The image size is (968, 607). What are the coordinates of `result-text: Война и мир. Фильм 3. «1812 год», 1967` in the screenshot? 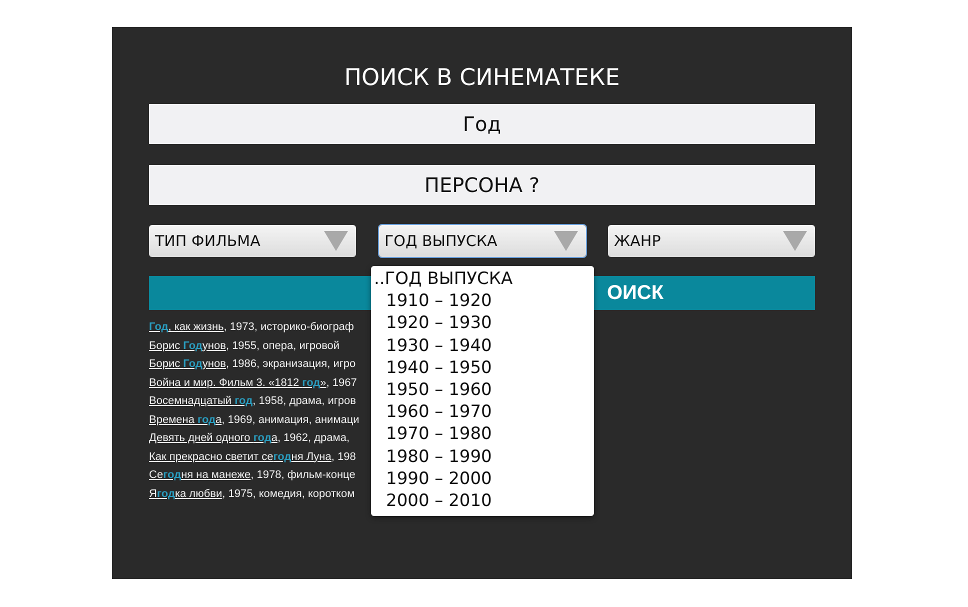 It's located at (253, 383).